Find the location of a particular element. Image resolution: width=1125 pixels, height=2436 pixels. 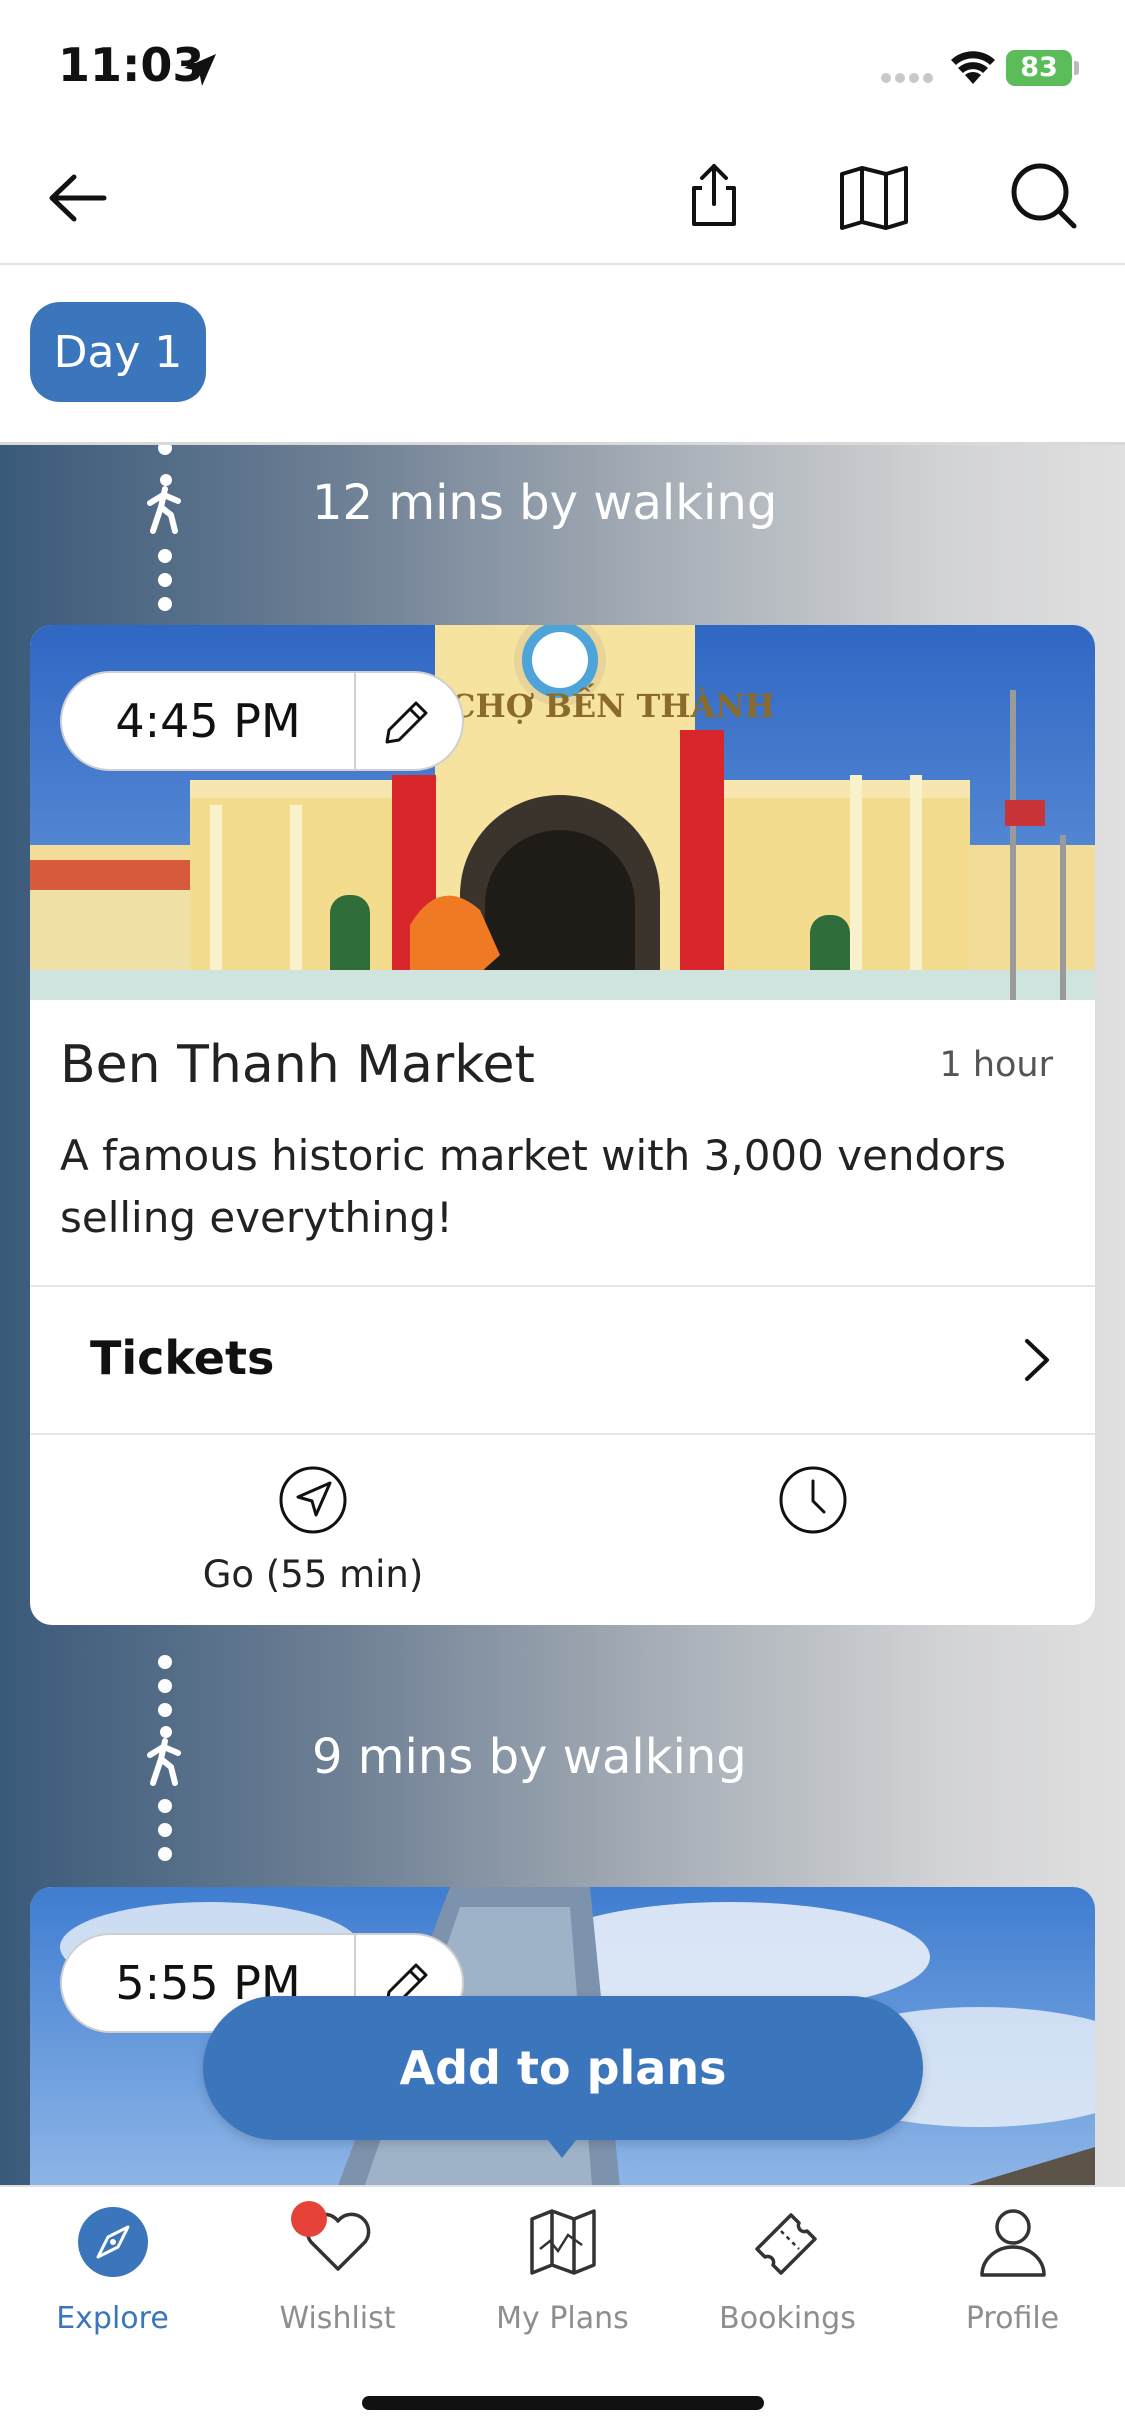

card-actions: Go (55 min) is located at coordinates (562, 1530).